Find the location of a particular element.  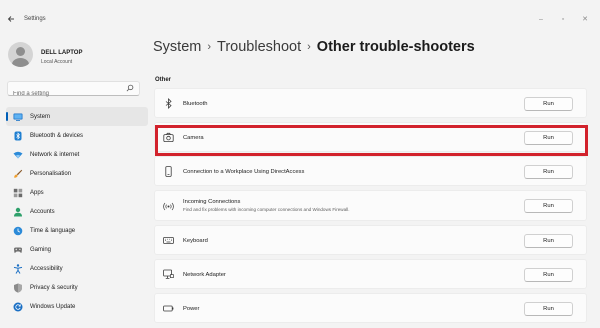

brush-icon is located at coordinates (18, 173).